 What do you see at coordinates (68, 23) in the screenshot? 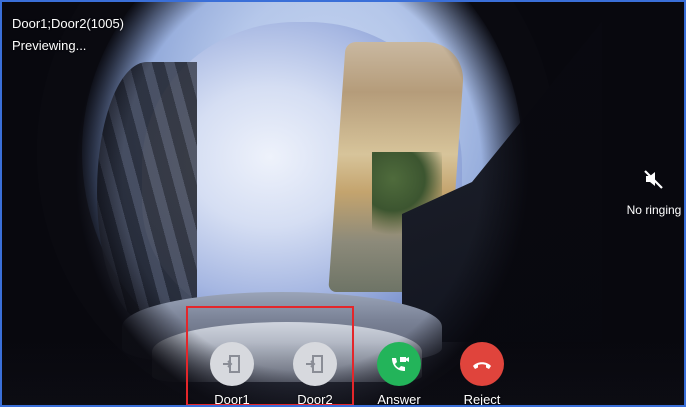
I see `call-title: Door1;Door2(1005)` at bounding box center [68, 23].